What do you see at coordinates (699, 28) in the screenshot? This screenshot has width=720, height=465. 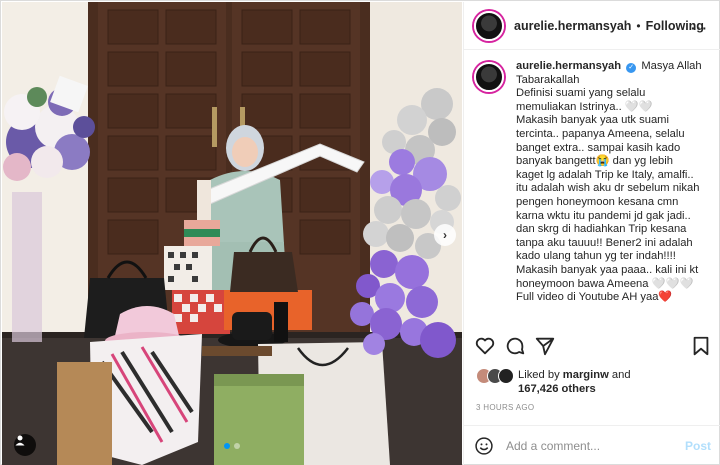 I see `more-options-icon: ···` at bounding box center [699, 28].